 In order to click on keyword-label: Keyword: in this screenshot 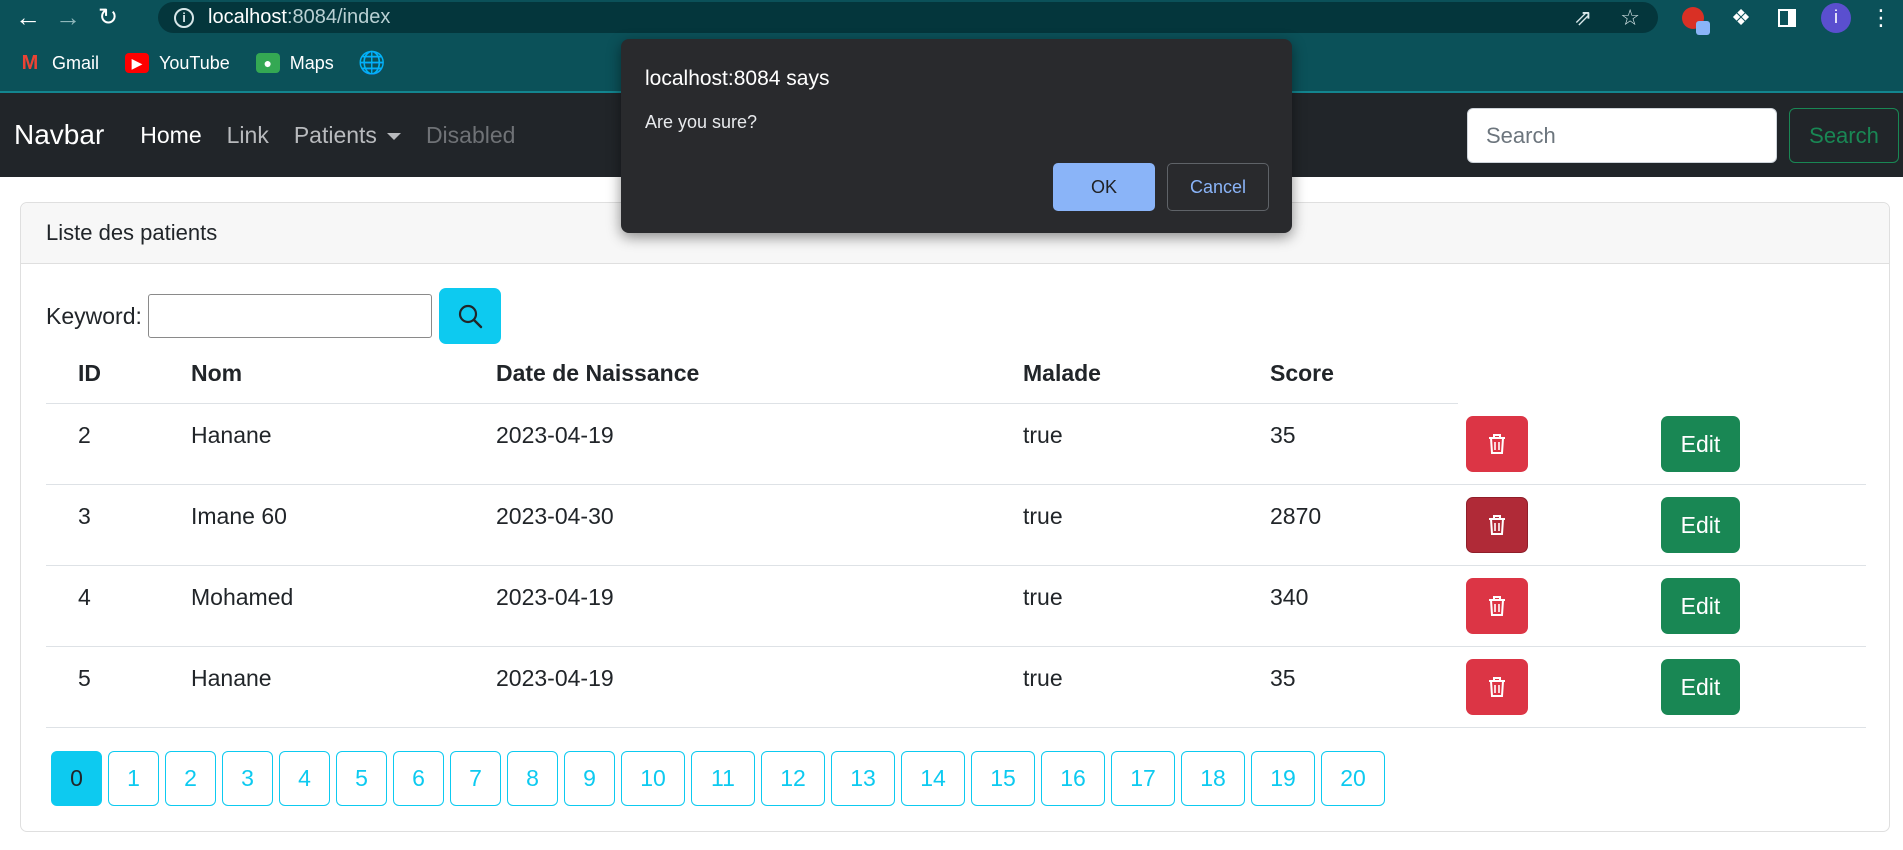, I will do `click(94, 315)`.